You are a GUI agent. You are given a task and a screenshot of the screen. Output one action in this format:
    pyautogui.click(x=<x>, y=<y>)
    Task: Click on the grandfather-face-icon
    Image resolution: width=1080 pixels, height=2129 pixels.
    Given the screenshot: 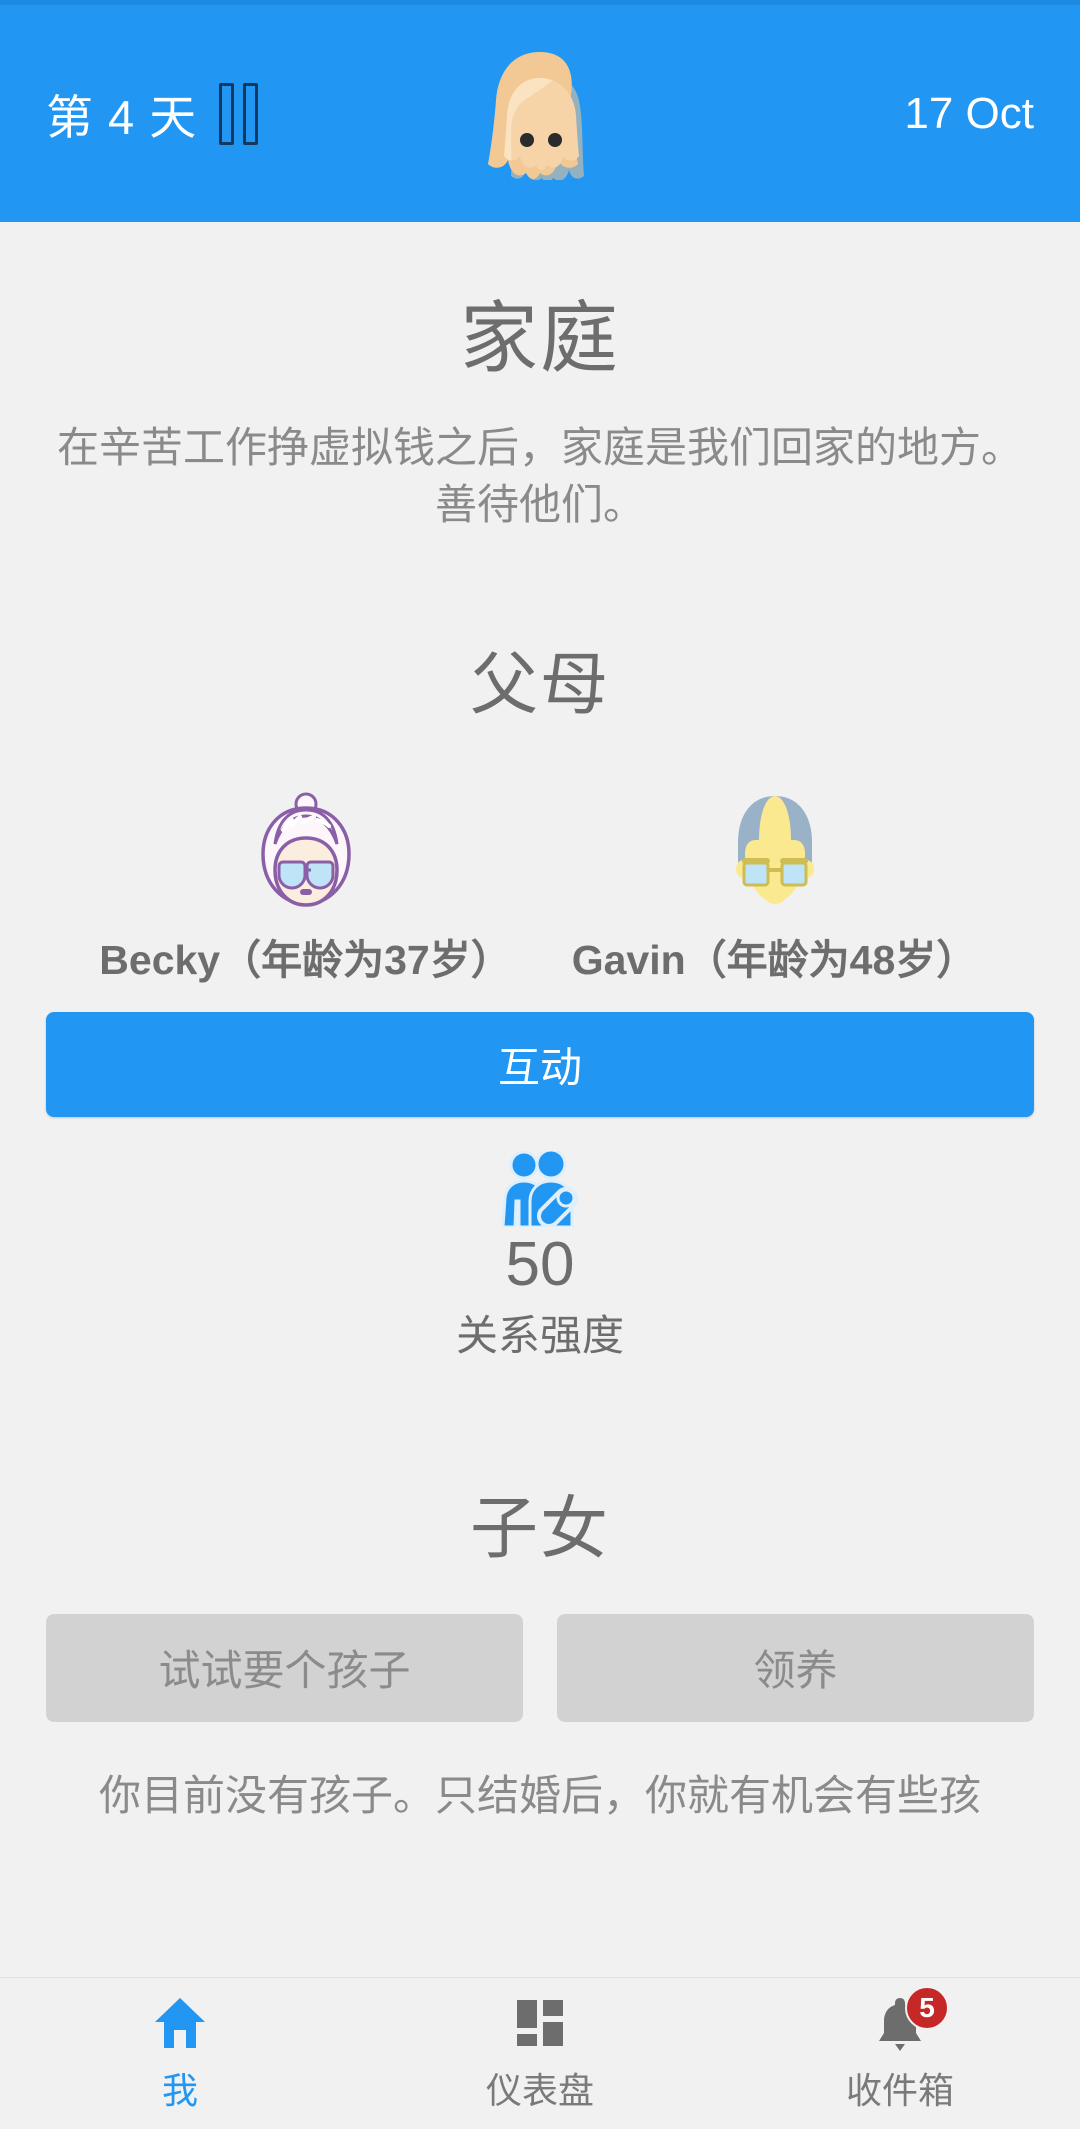 What is the action you would take?
    pyautogui.click(x=774, y=850)
    